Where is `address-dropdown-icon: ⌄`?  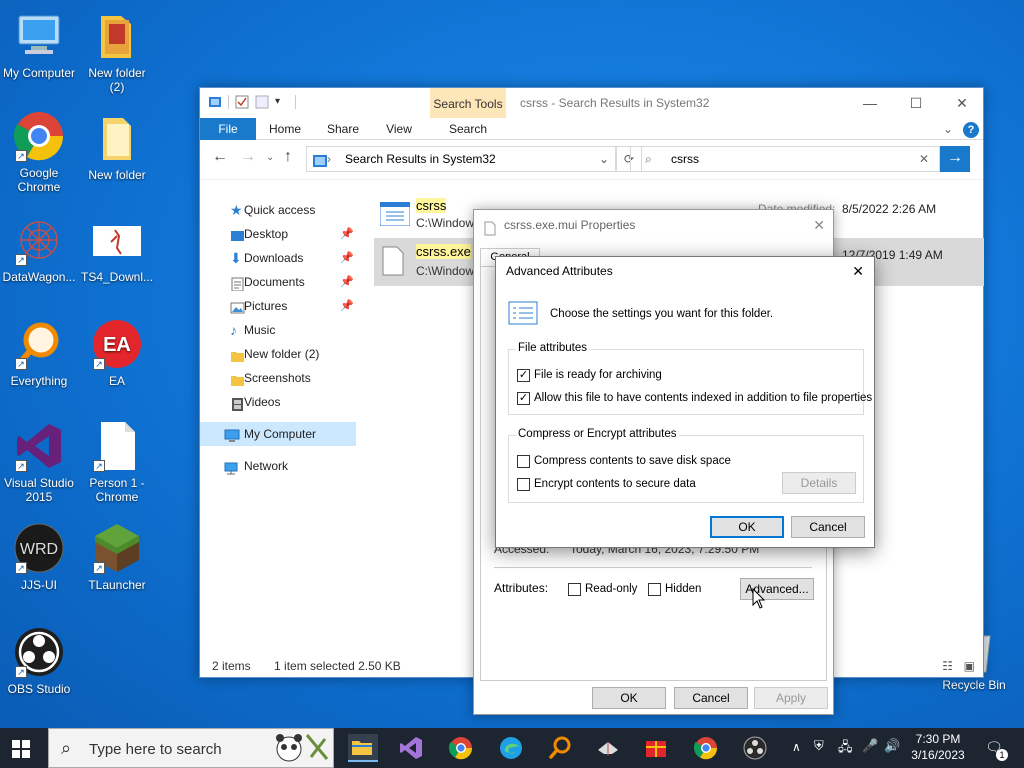
address-dropdown-icon: ⌄ is located at coordinates (604, 159).